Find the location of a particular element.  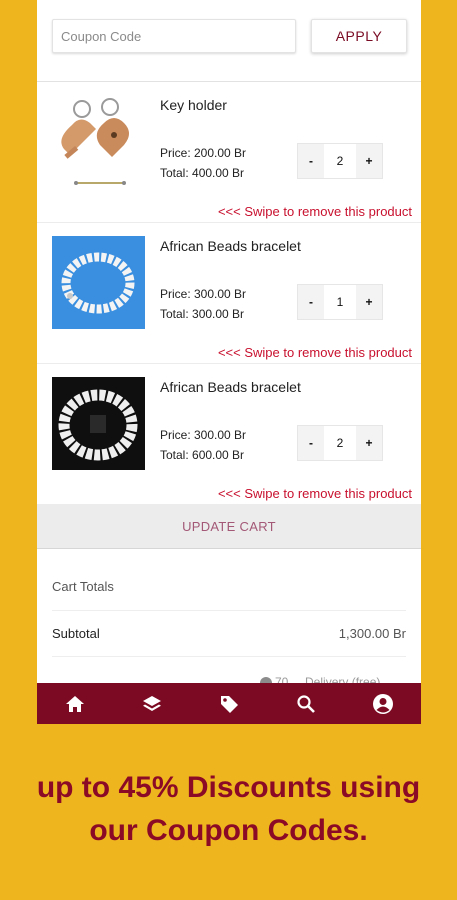

product-price: Price: 200.00 Br is located at coordinates (203, 153).